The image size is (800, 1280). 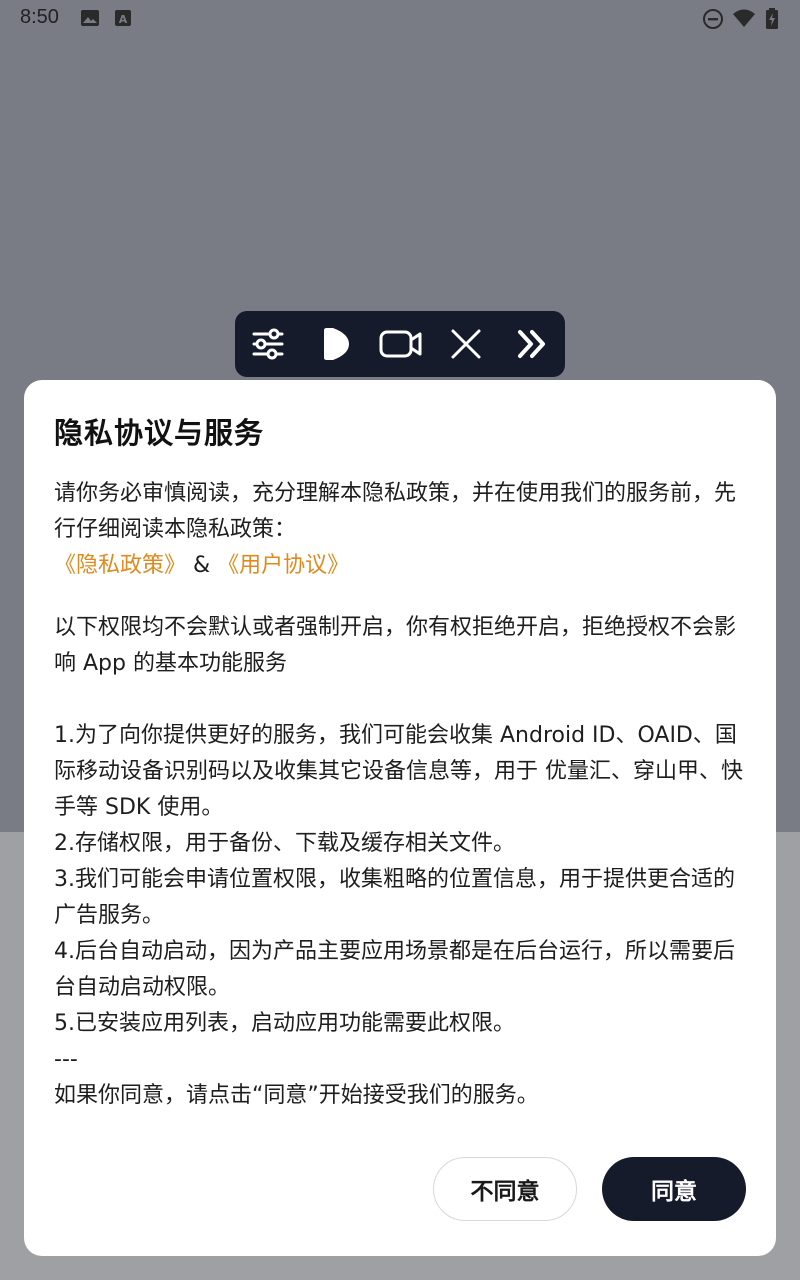 What do you see at coordinates (394, 969) in the screenshot?
I see `permission-item-4: 4.后台自动启动，因为产品主要应用场景都是在后台运行，所以需要后台自动启动权限。` at bounding box center [394, 969].